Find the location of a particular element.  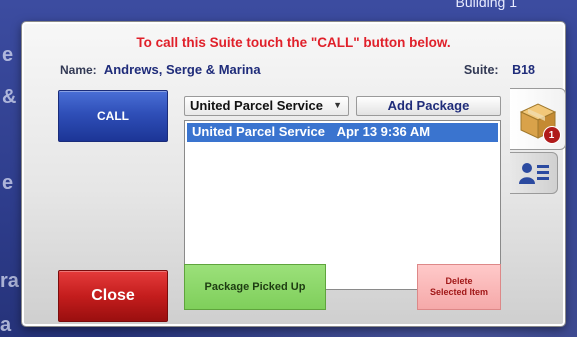

suite-label: Suite: is located at coordinates (481, 70).